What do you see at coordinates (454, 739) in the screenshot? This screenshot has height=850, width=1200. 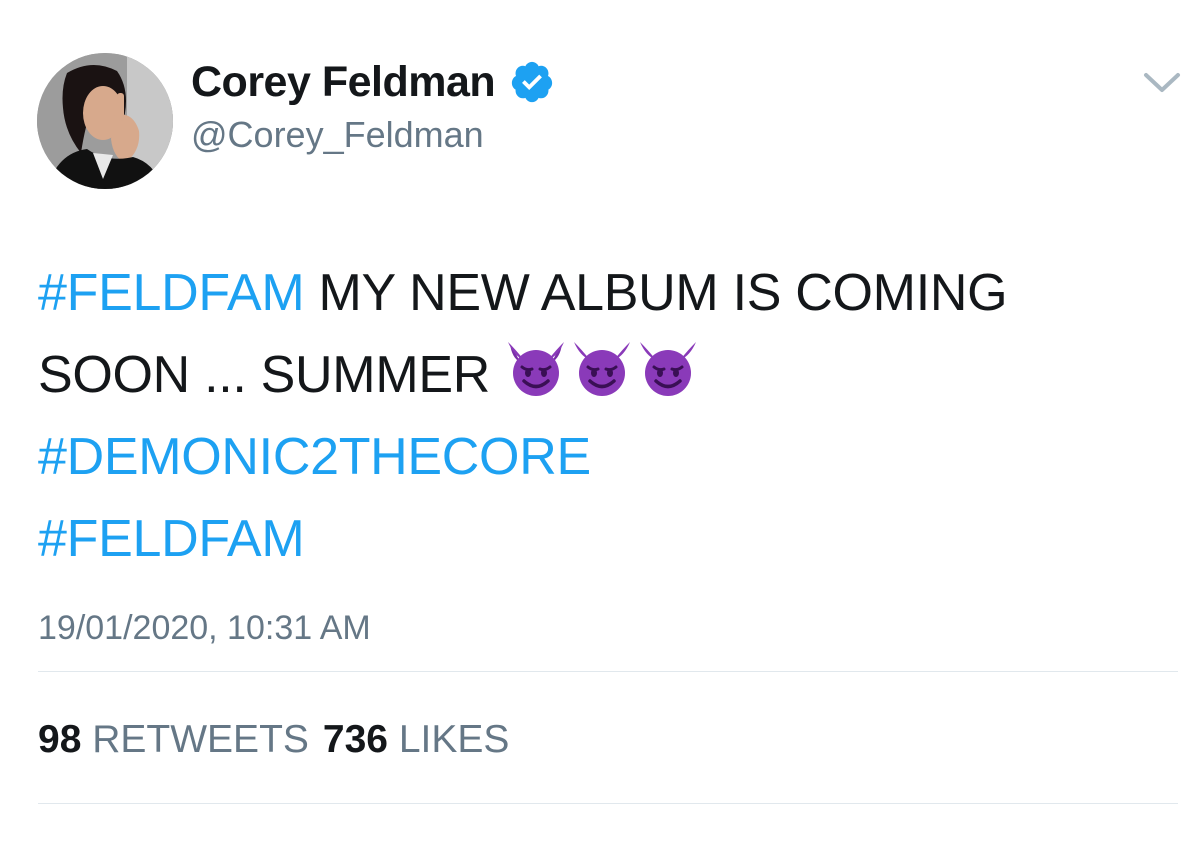 I see `likes-label: LIKES` at bounding box center [454, 739].